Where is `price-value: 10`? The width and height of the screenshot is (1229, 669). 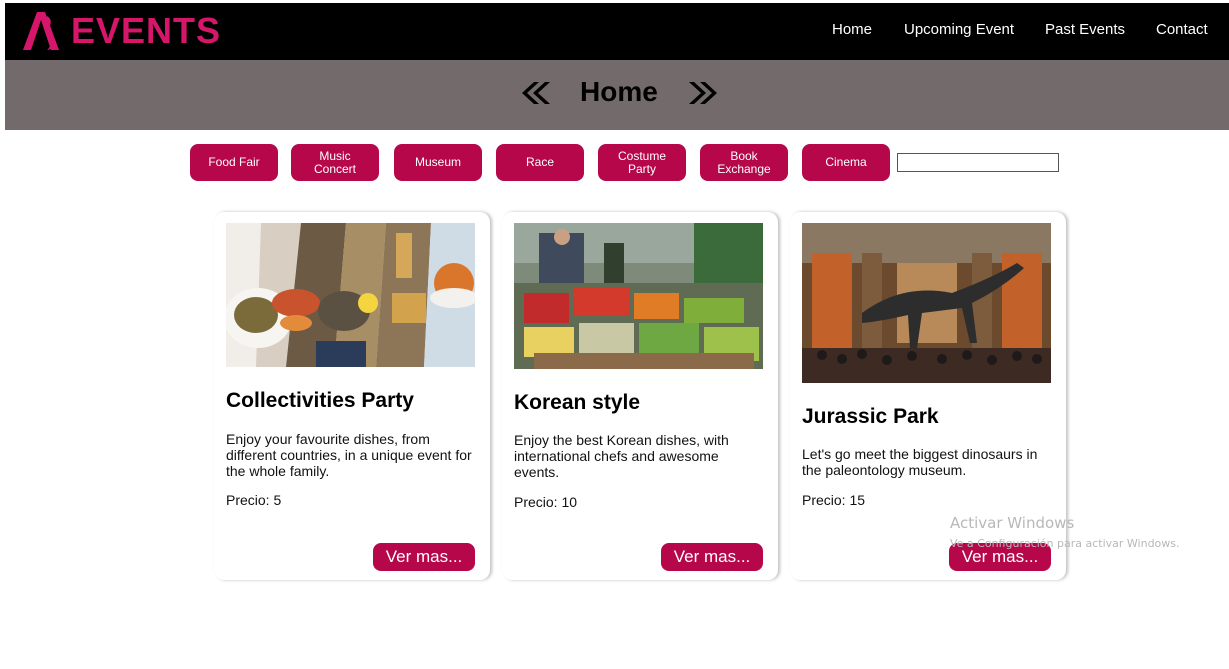 price-value: 10 is located at coordinates (569, 502).